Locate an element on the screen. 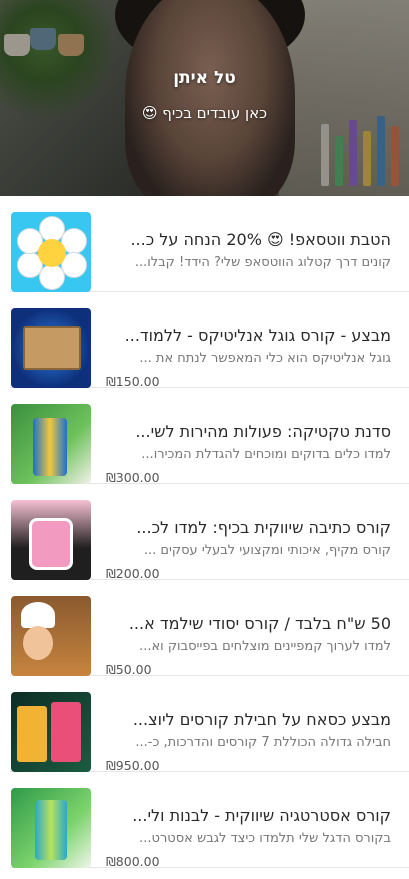 The height and width of the screenshot is (879, 409). product-price: ₪300.00 is located at coordinates (133, 477).